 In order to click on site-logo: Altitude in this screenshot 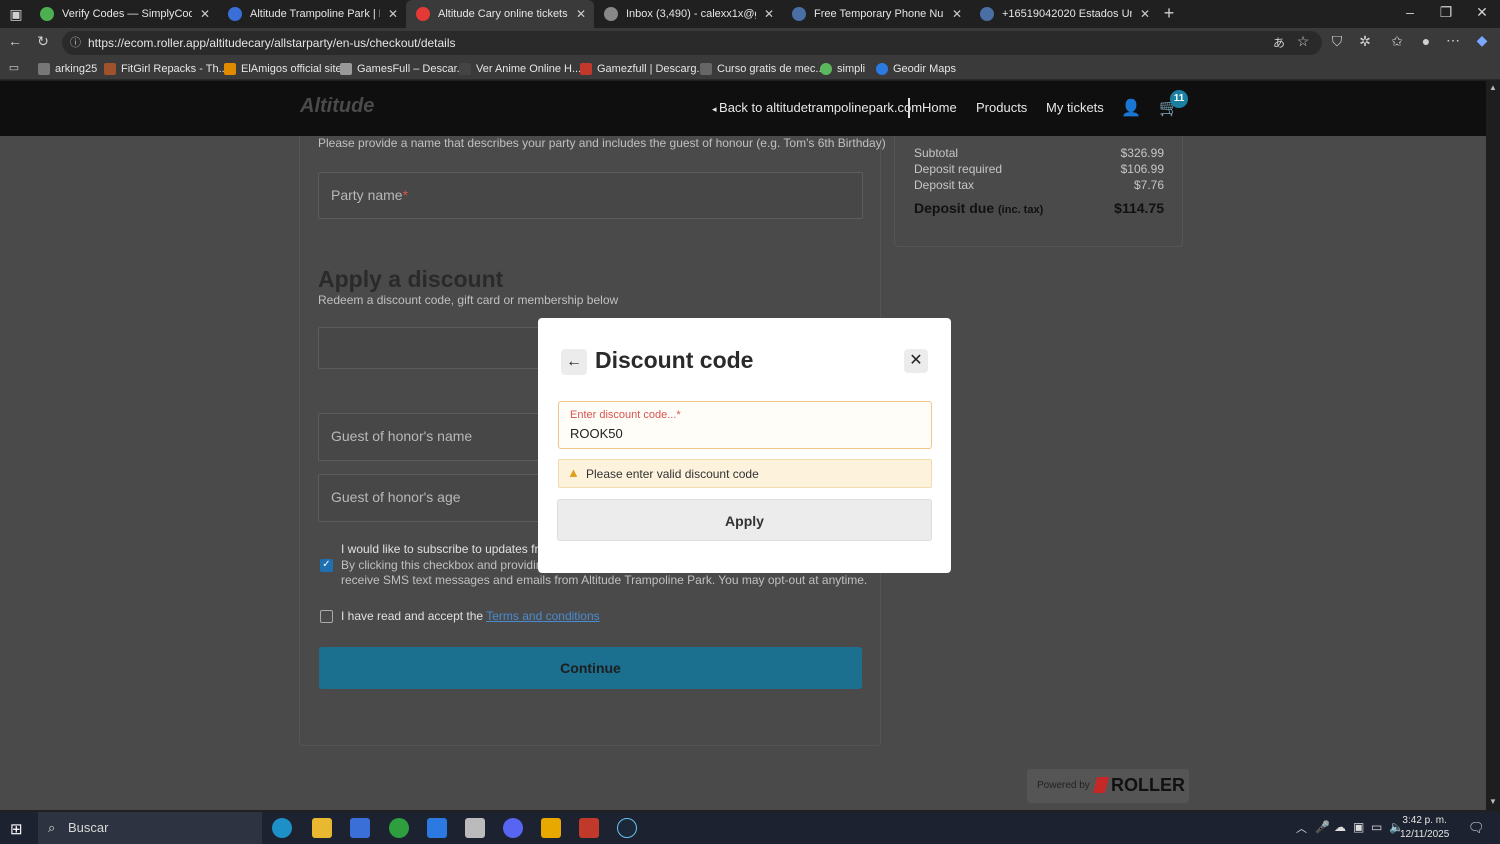, I will do `click(337, 106)`.